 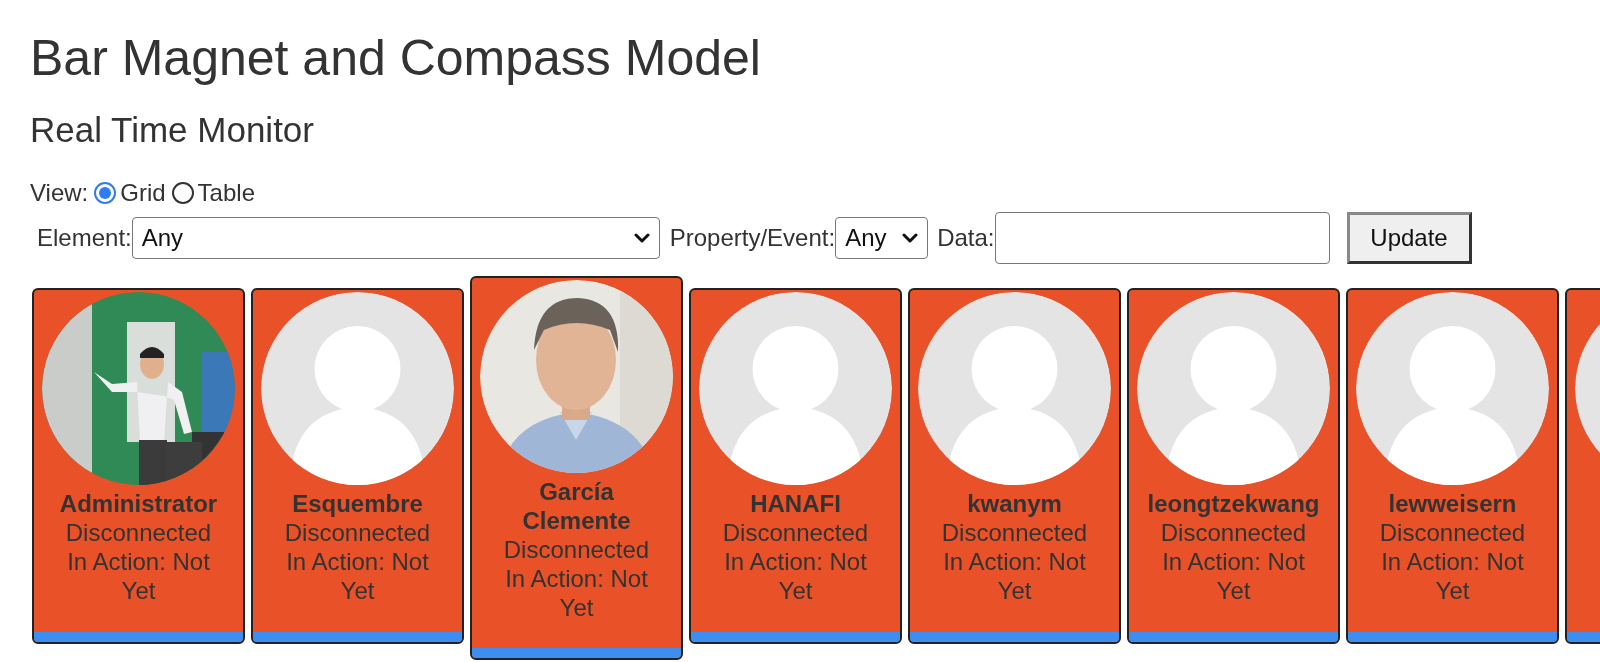 What do you see at coordinates (395, 58) in the screenshot?
I see `page-title: Bar Magnet and Compass Model` at bounding box center [395, 58].